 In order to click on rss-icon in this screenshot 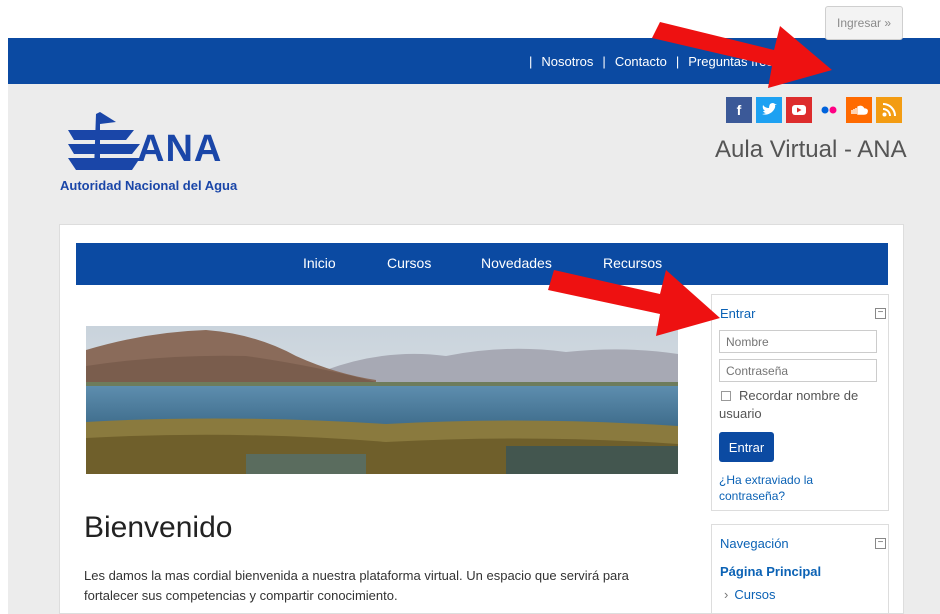, I will do `click(889, 110)`.